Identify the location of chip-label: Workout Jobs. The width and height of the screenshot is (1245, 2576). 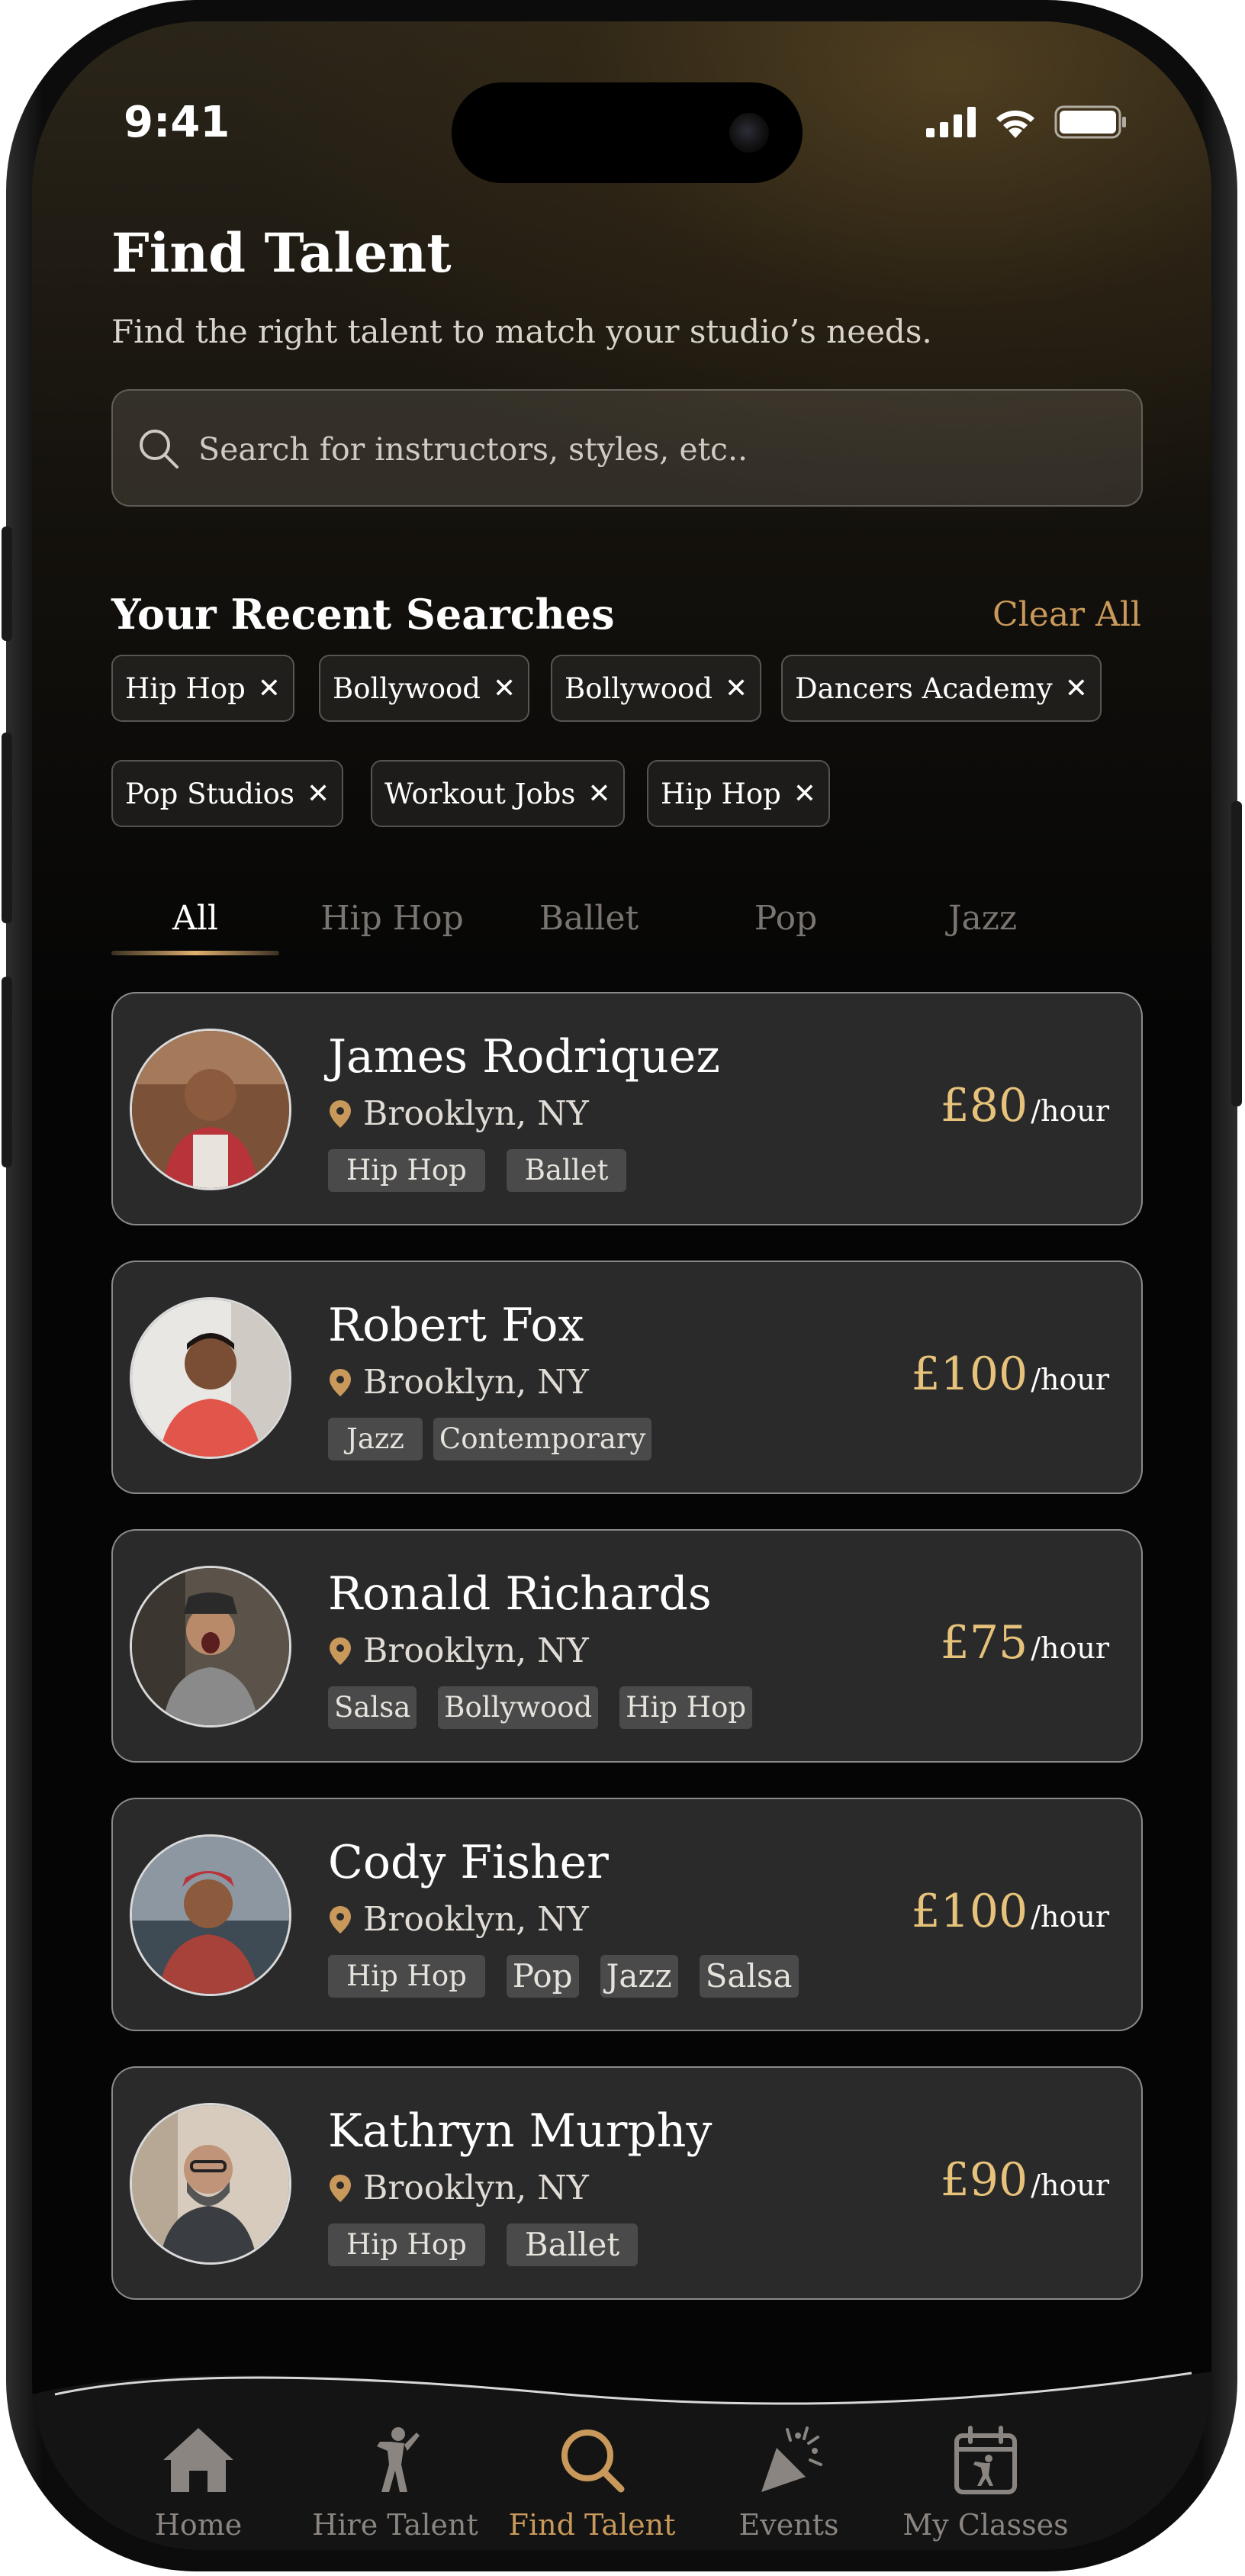
(480, 793).